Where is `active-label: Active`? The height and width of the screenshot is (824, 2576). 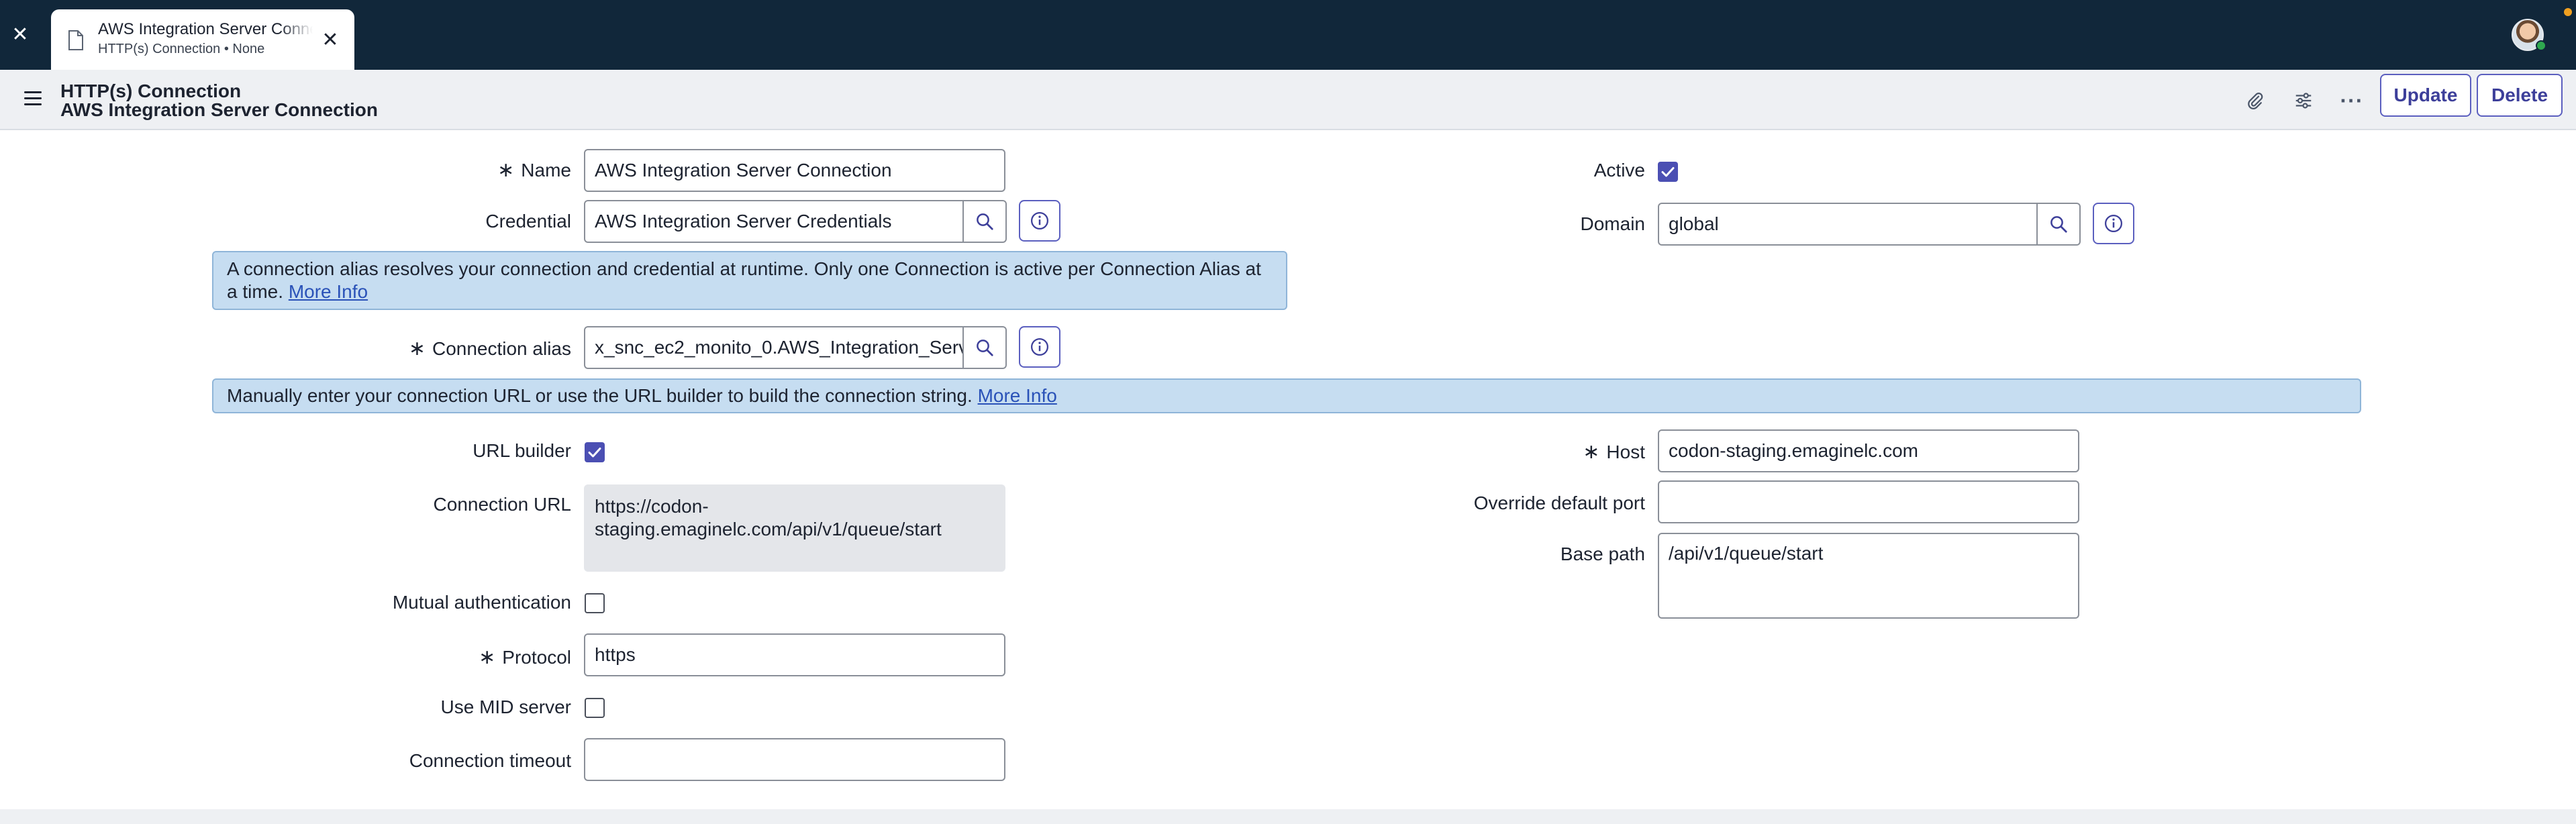
active-label: Active is located at coordinates (1619, 170).